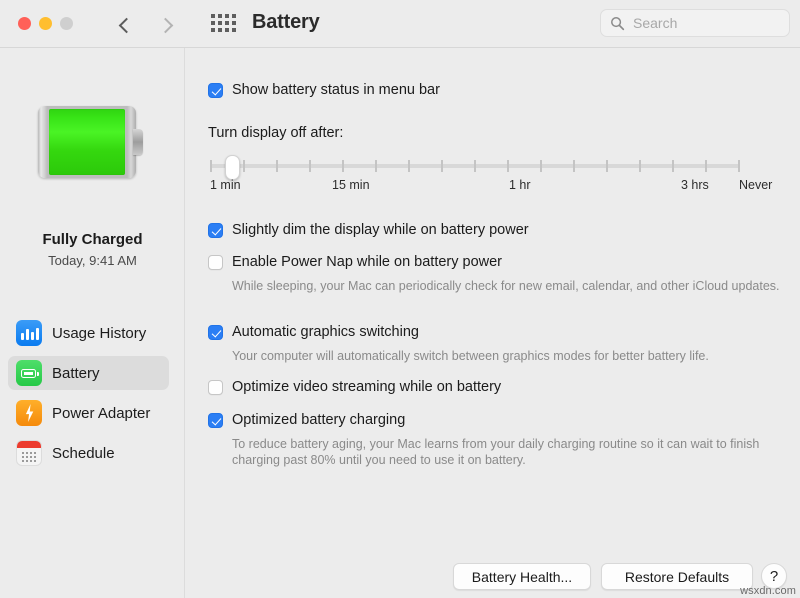 This screenshot has height=598, width=800. I want to click on graphics-switching-checkbox, so click(215, 332).